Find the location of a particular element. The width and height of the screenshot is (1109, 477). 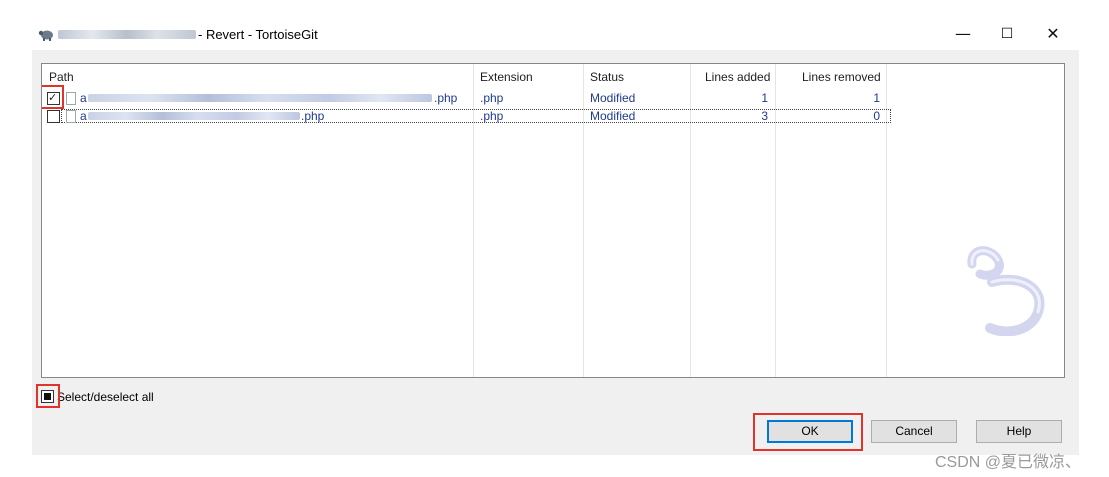

column-header-lines-removed: Lines removed is located at coordinates (841, 77).